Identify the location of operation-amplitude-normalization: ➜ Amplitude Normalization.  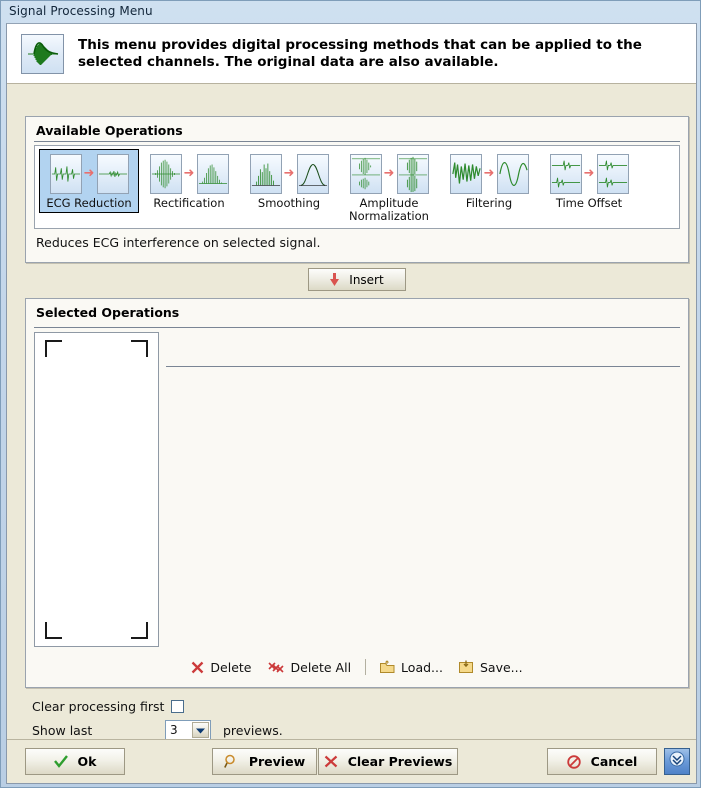
(389, 187).